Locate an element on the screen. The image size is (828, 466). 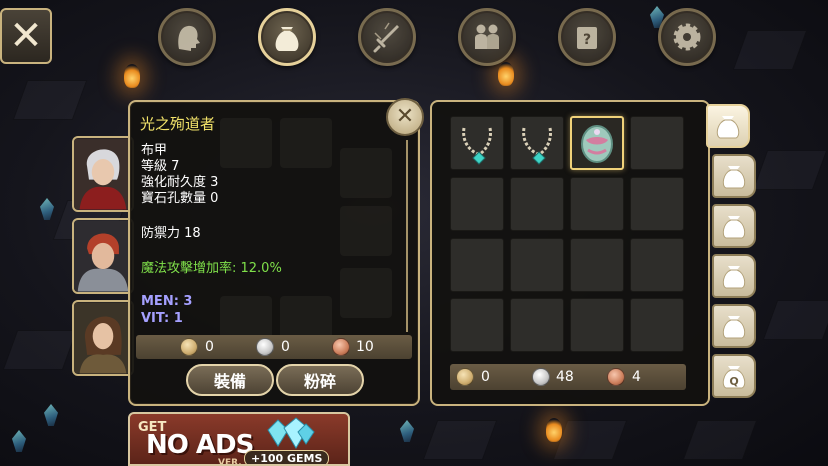
tab-quest: ? is located at coordinates (587, 37).